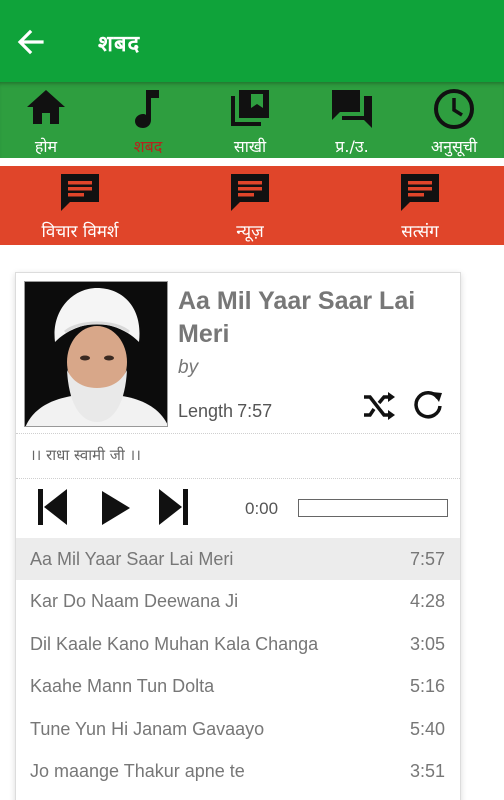 Image resolution: width=504 pixels, height=800 pixels. I want to click on nav-item-news: न्यूज़, so click(250, 205).